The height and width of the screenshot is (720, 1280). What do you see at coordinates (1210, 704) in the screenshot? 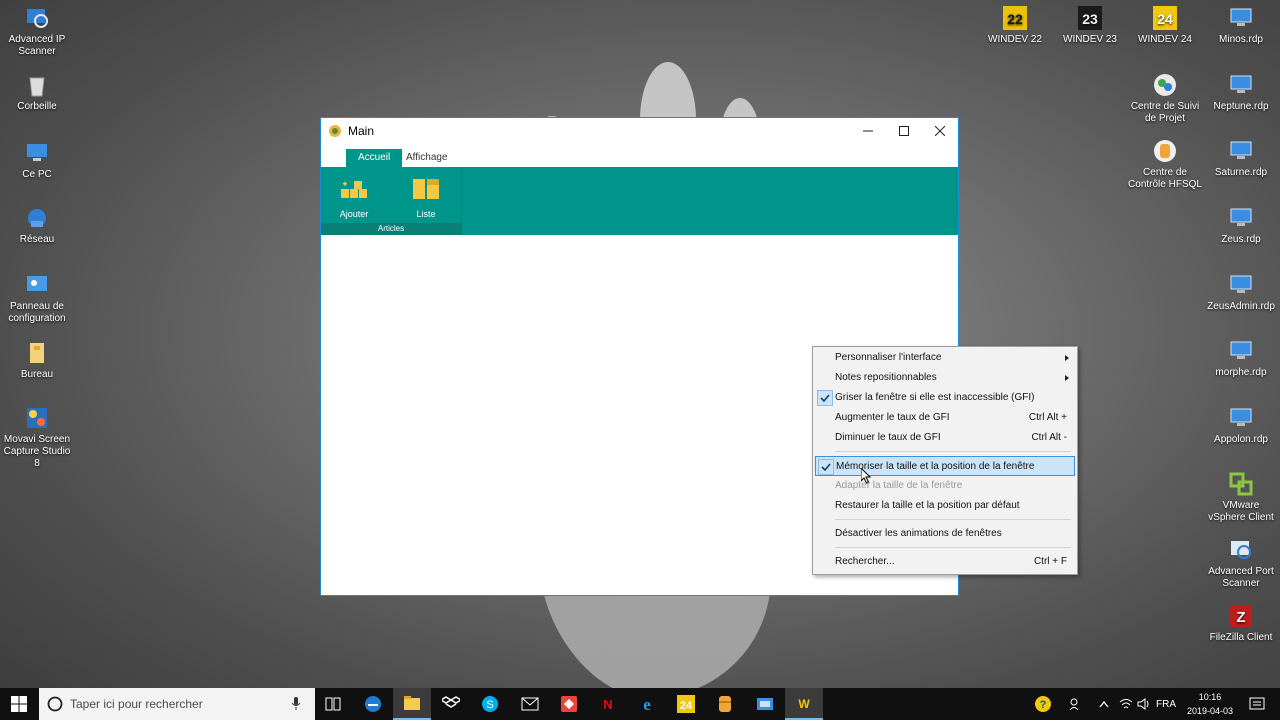
I see `taskbar-clock: 10:16 2019-04-03` at bounding box center [1210, 704].